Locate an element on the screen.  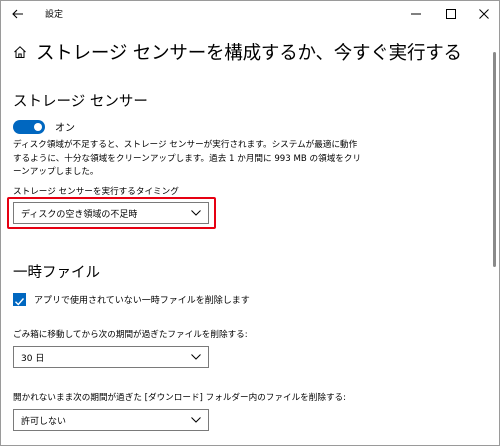
highlight-frame is located at coordinates (111, 213).